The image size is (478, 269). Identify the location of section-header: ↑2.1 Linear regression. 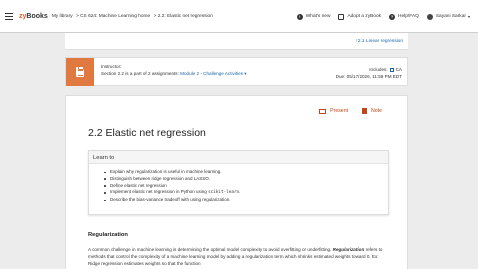
(236, 41).